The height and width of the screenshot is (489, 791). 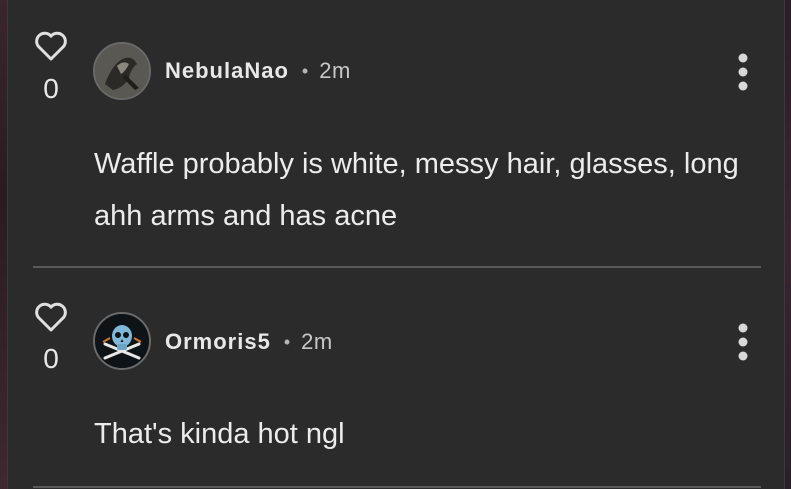 What do you see at coordinates (397, 487) in the screenshot?
I see `divider` at bounding box center [397, 487].